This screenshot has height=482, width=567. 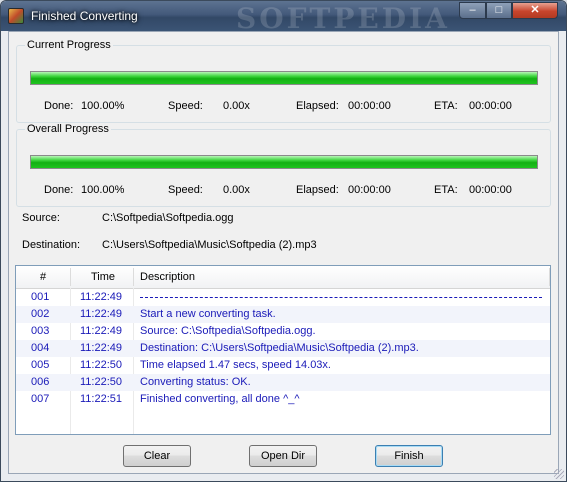 I want to click on close-button: ✕, so click(x=535, y=10).